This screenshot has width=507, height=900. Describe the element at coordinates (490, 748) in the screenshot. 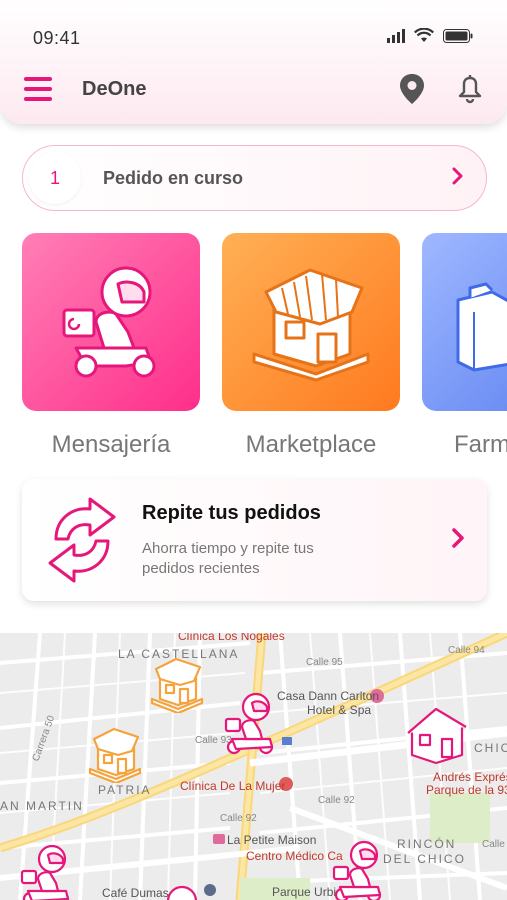

I see `map-label: CHIC` at that location.